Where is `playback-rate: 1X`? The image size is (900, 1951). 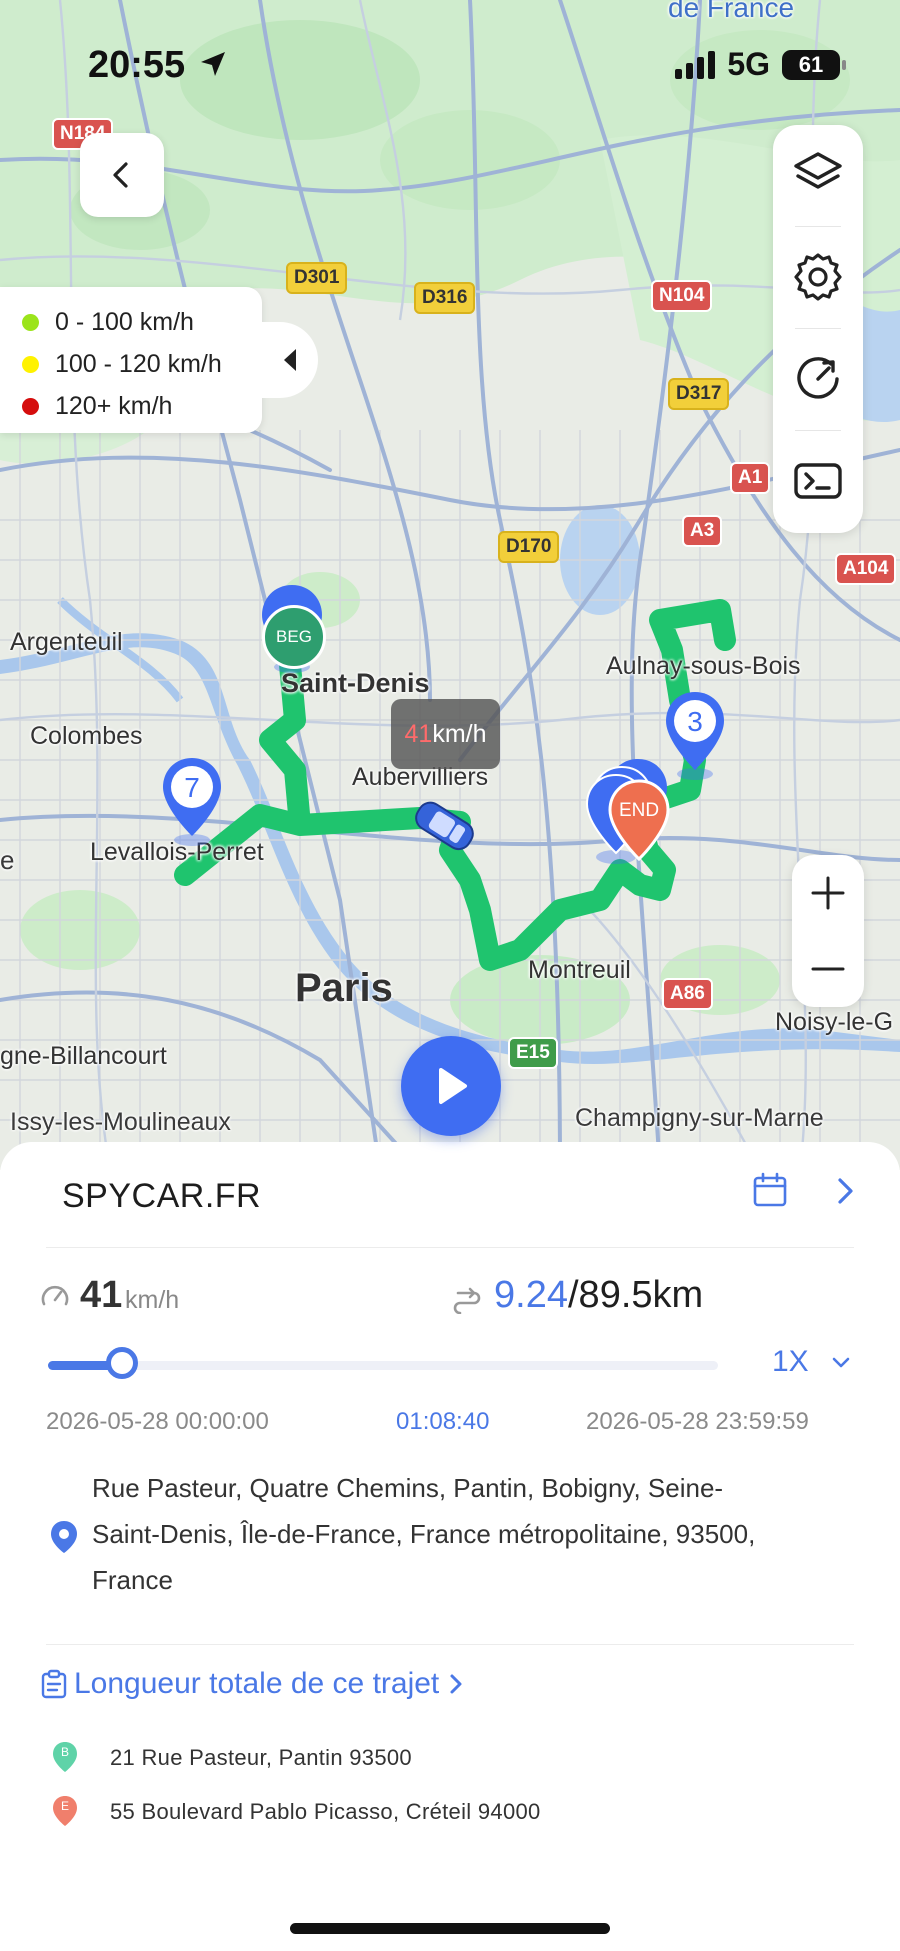 playback-rate: 1X is located at coordinates (790, 1362).